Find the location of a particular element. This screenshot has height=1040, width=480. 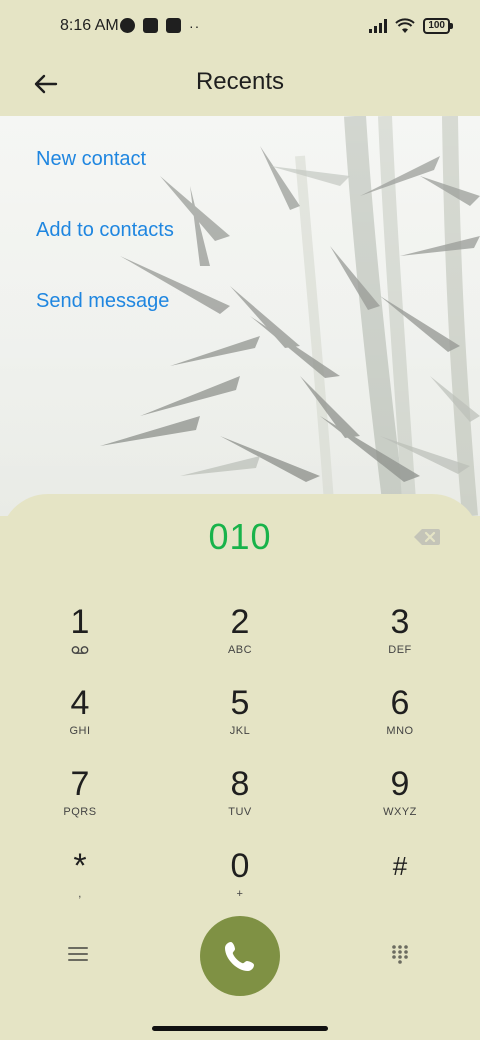

key-digit: * is located at coordinates (80, 866).